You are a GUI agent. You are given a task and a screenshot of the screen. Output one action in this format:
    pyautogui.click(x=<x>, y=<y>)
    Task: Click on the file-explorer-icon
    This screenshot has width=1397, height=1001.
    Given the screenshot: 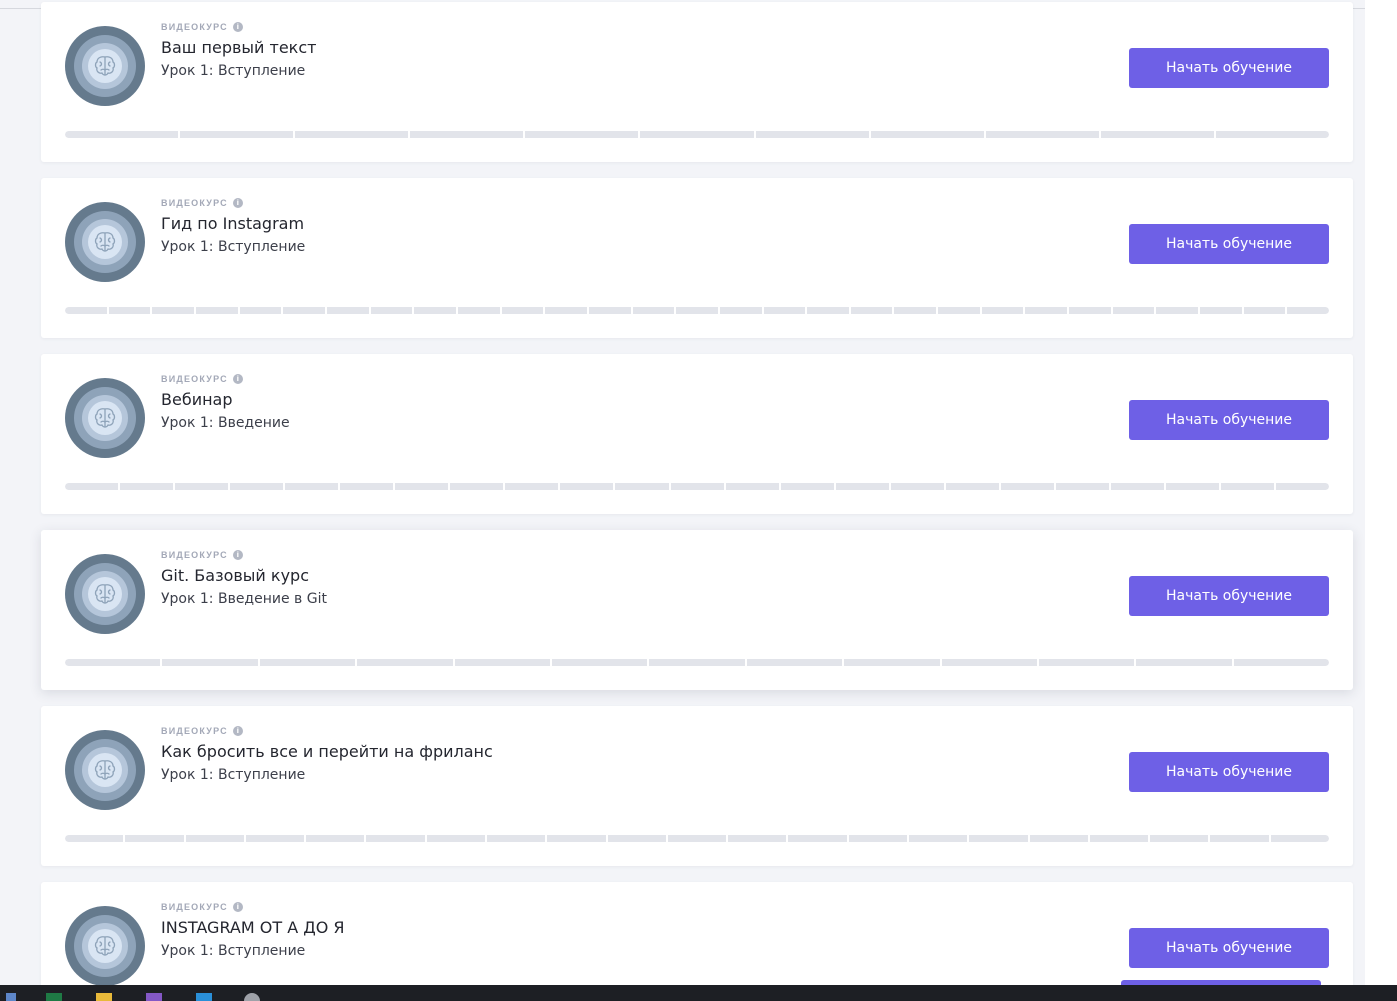 What is the action you would take?
    pyautogui.click(x=104, y=997)
    